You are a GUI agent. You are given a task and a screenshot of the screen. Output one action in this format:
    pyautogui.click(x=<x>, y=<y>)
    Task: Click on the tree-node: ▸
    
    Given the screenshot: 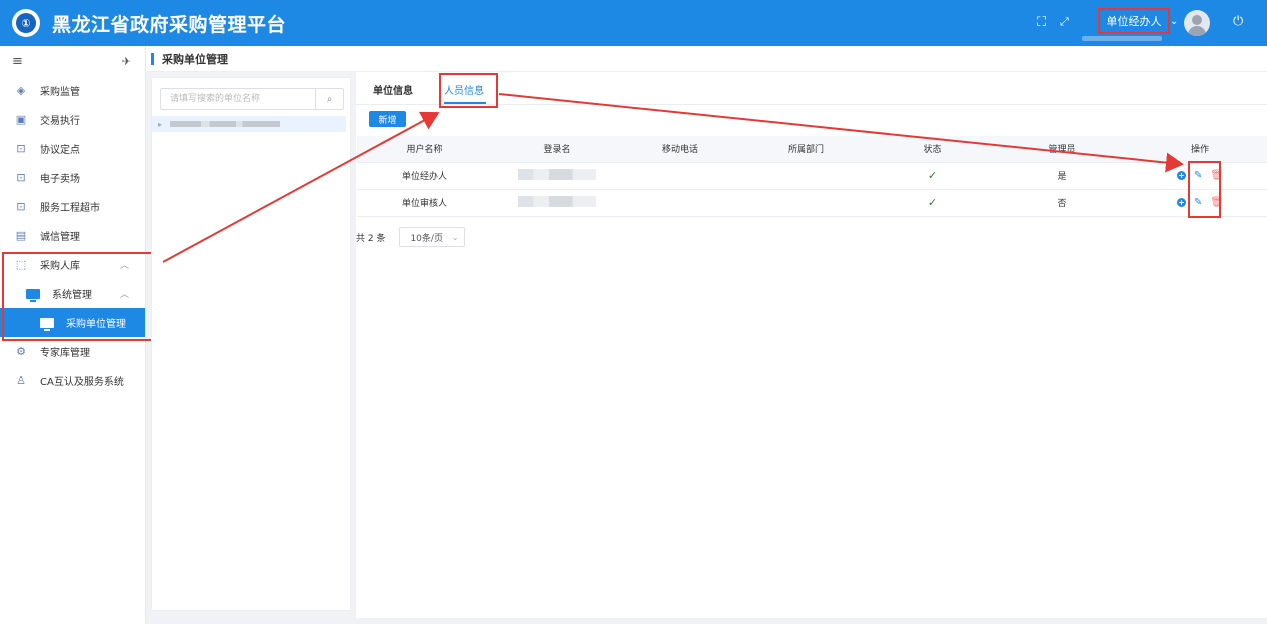 What is the action you would take?
    pyautogui.click(x=249, y=124)
    